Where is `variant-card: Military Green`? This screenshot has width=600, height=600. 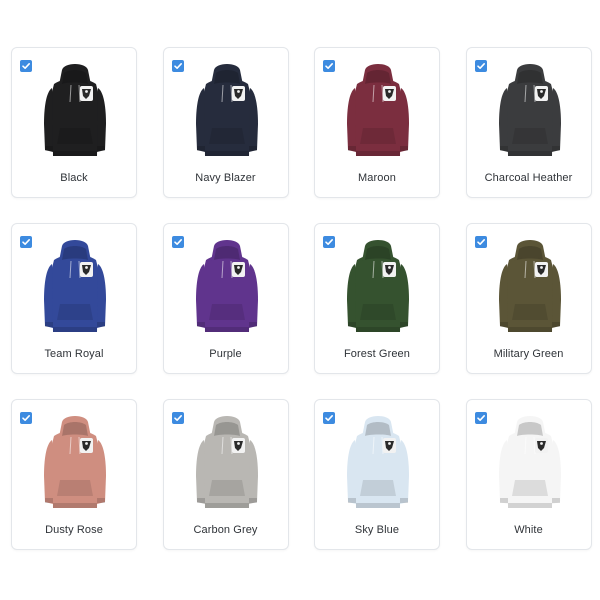 variant-card: Military Green is located at coordinates (528, 298).